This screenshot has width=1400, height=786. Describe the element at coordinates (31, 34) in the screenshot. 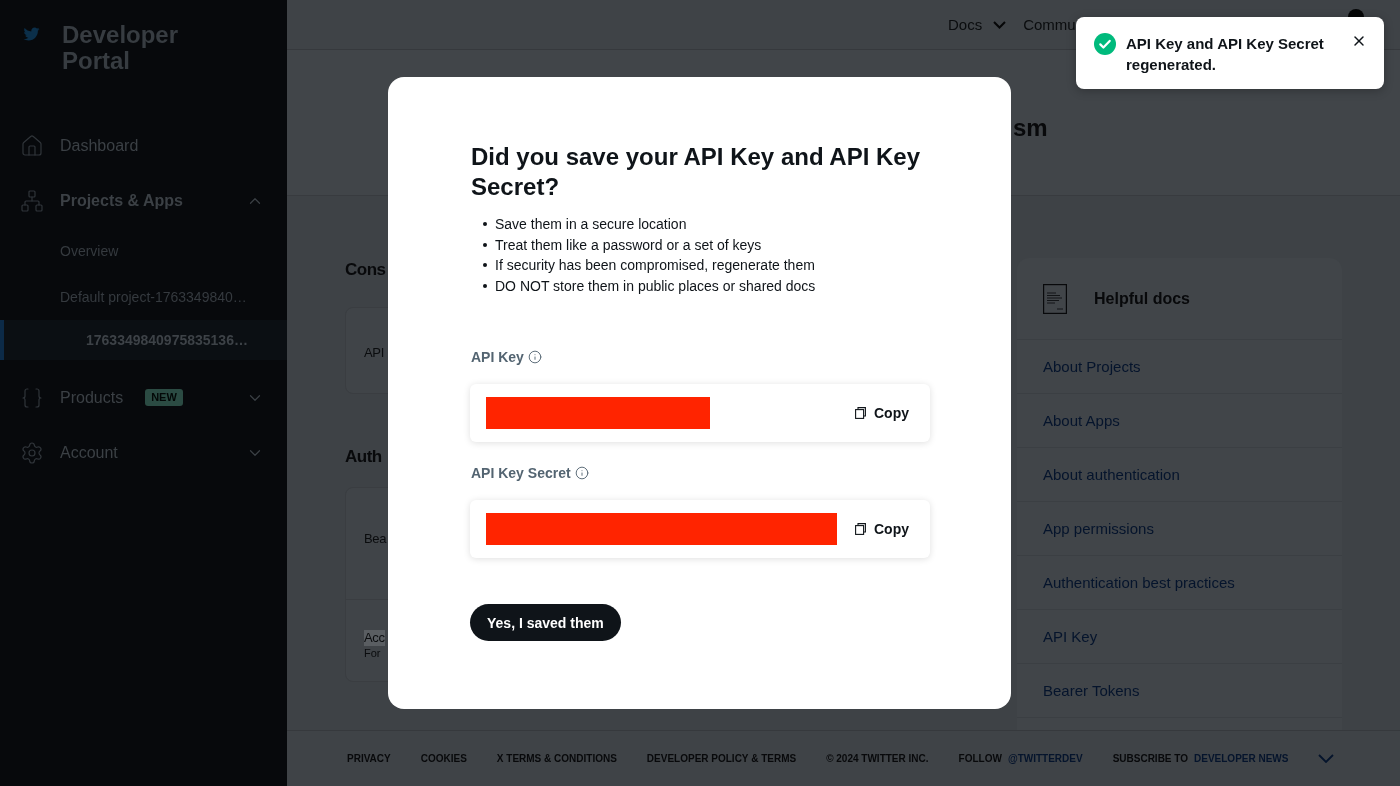

I see `bird-icon` at that location.